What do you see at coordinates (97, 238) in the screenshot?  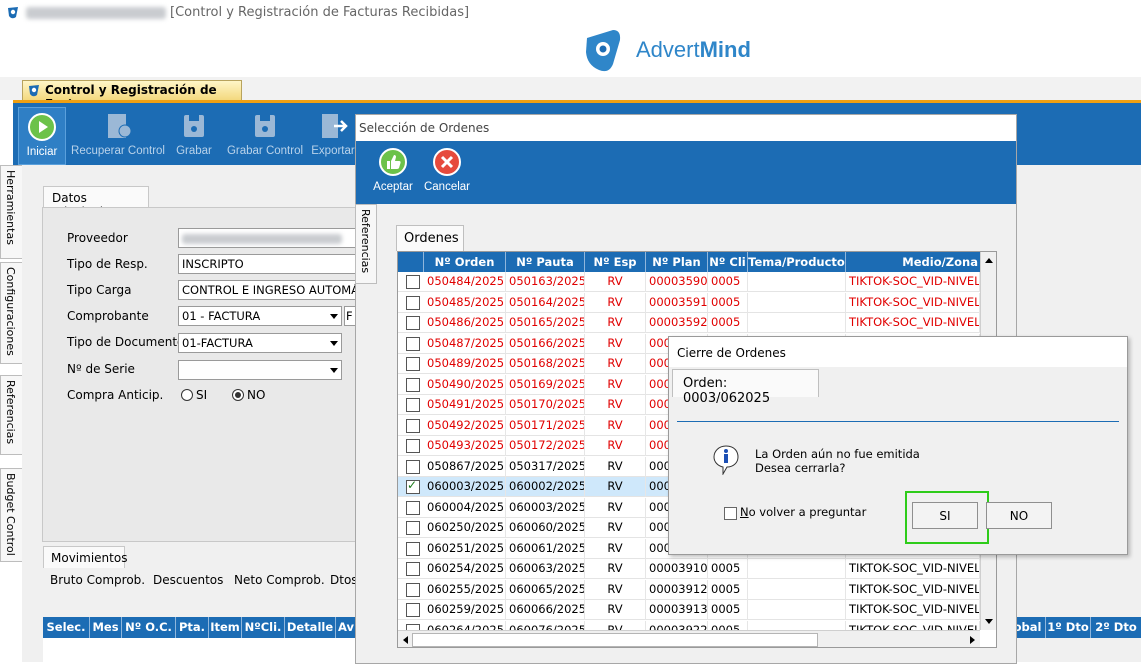 I see `proveedor-label: Proveedor` at bounding box center [97, 238].